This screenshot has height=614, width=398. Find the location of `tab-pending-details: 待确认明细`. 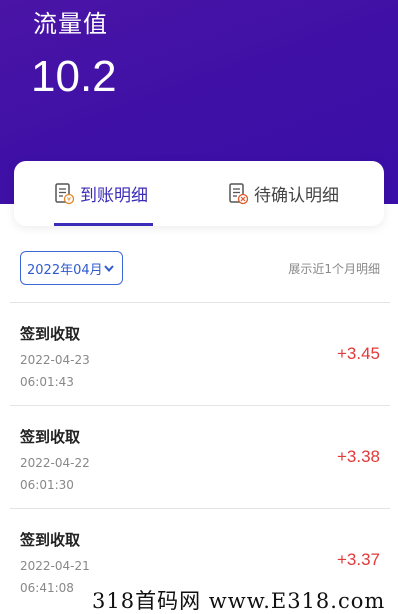

tab-pending-details: 待确认明细 is located at coordinates (283, 193).